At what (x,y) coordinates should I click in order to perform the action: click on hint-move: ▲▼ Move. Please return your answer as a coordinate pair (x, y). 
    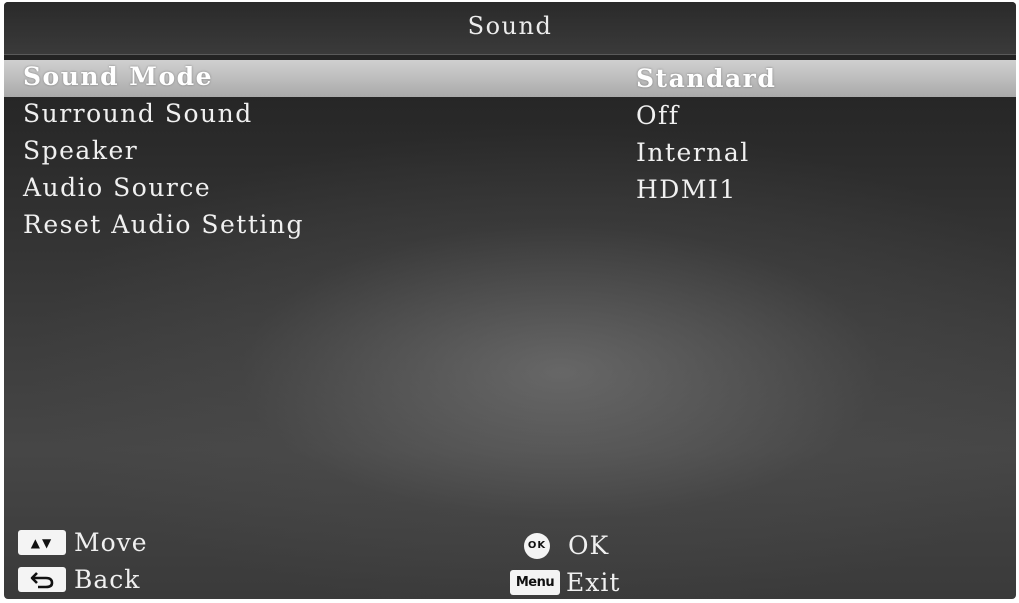
    Looking at the image, I should click on (83, 542).